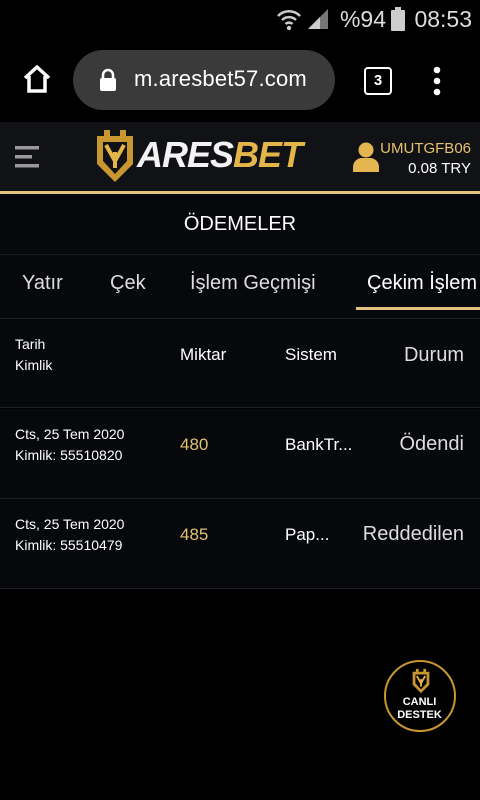 The height and width of the screenshot is (800, 480). Describe the element at coordinates (27, 157) in the screenshot. I see `hamburger-menu-icon` at that location.